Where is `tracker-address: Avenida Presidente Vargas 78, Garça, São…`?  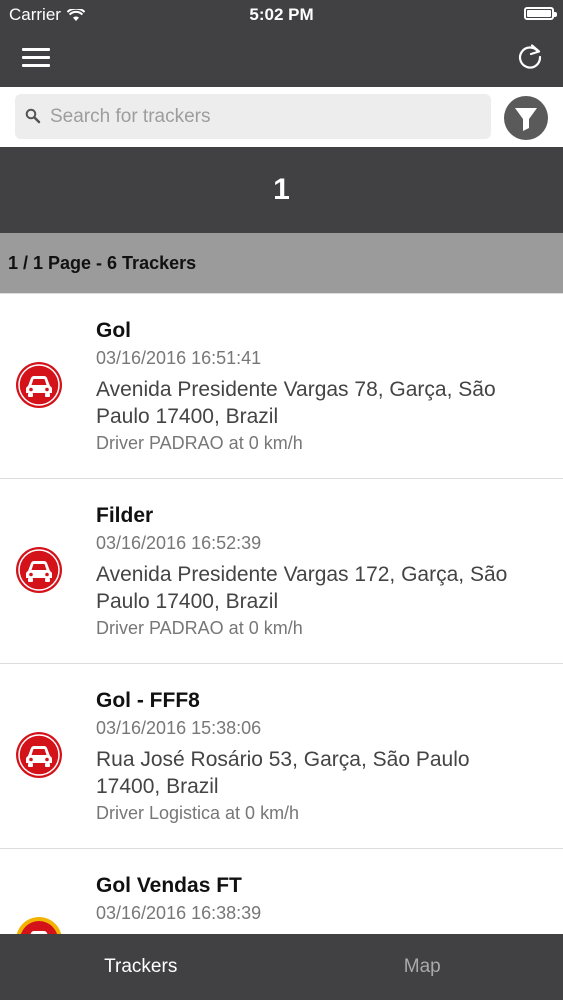 tracker-address: Avenida Presidente Vargas 78, Garça, São… is located at coordinates (296, 403).